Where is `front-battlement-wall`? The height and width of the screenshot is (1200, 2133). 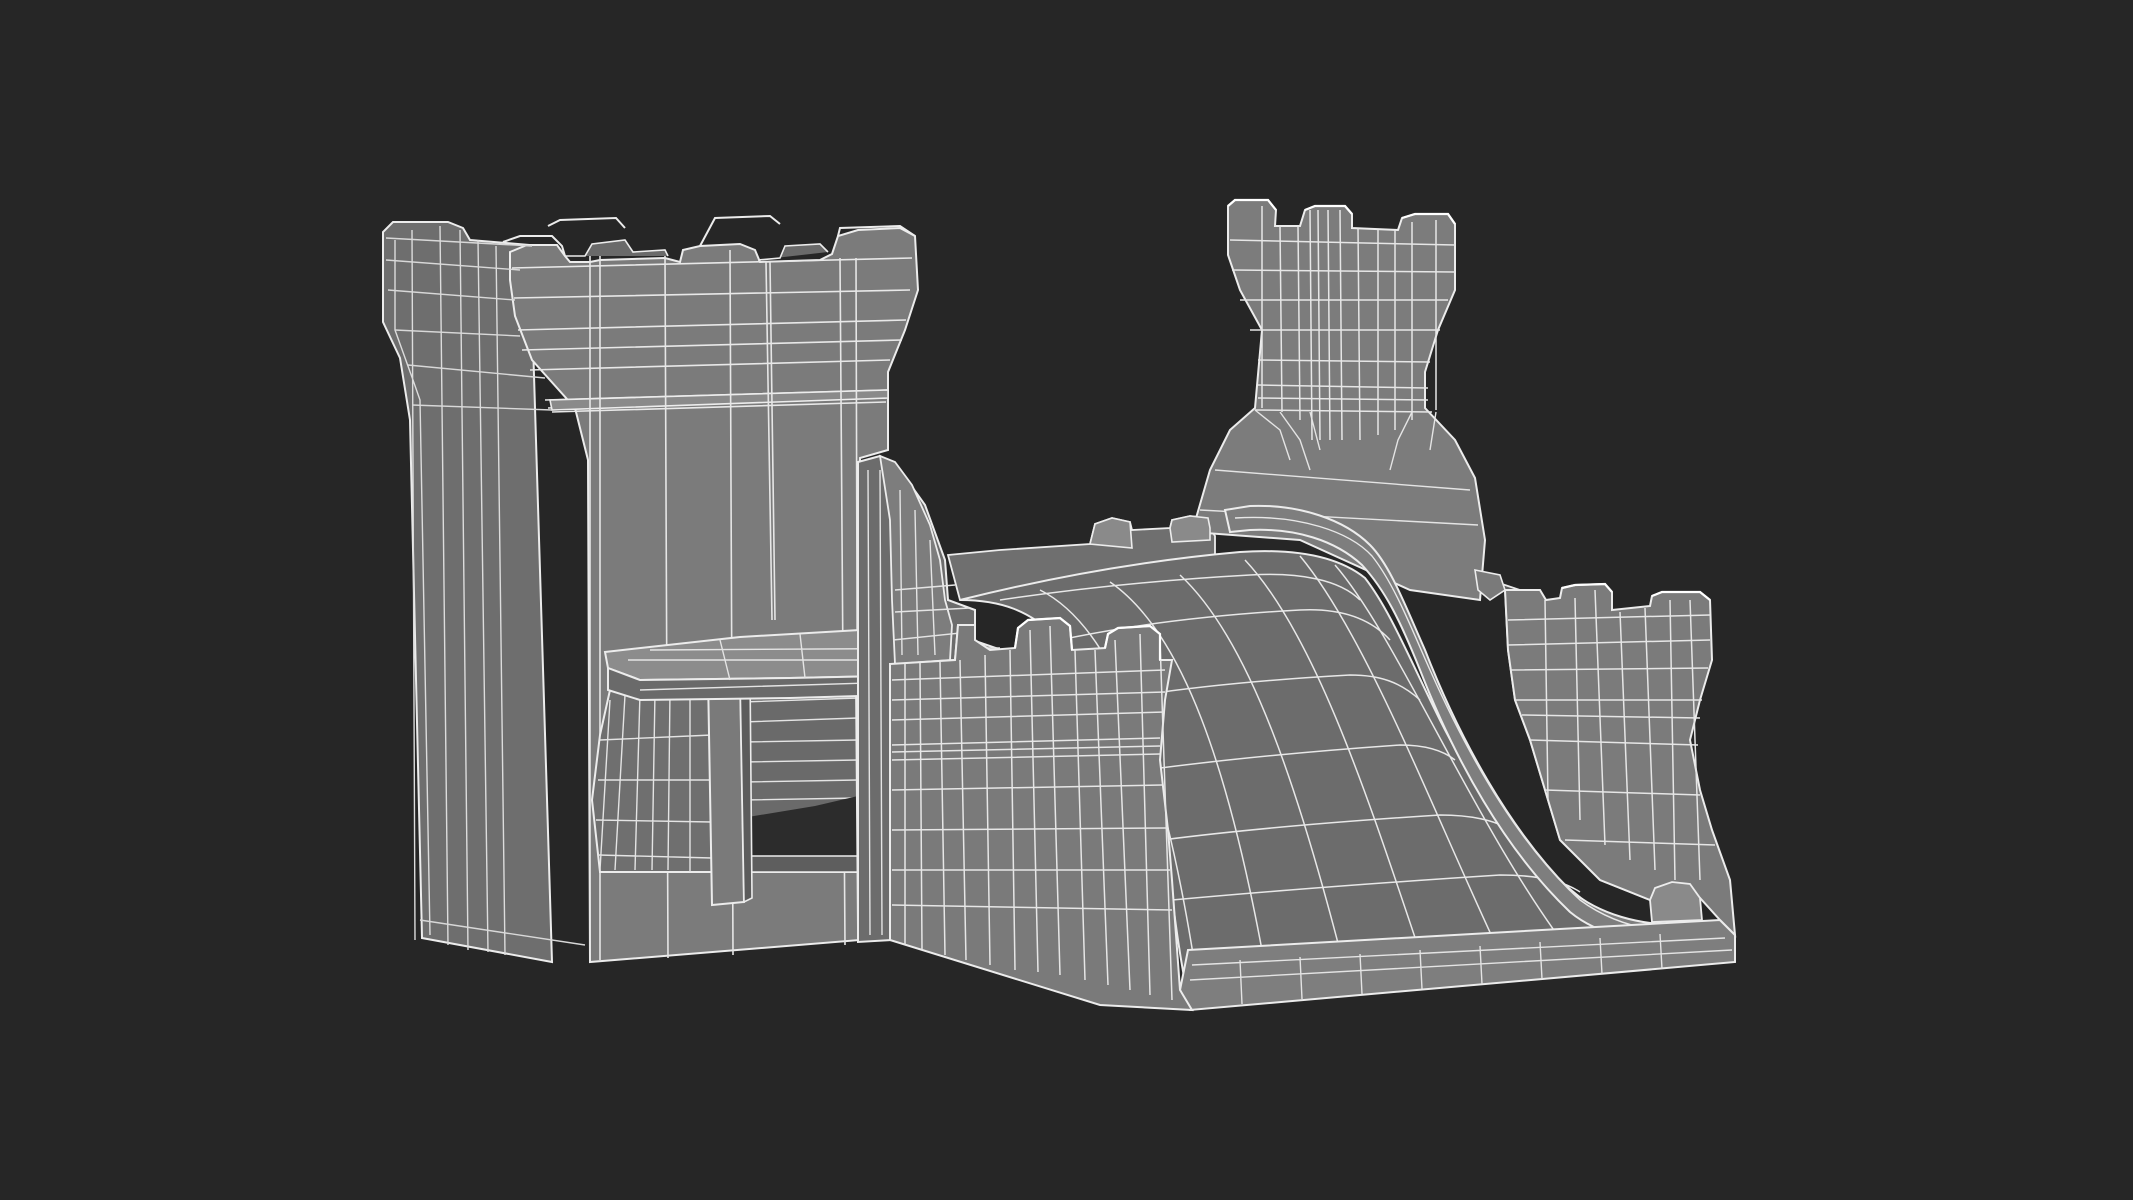 front-battlement-wall is located at coordinates (1041, 814).